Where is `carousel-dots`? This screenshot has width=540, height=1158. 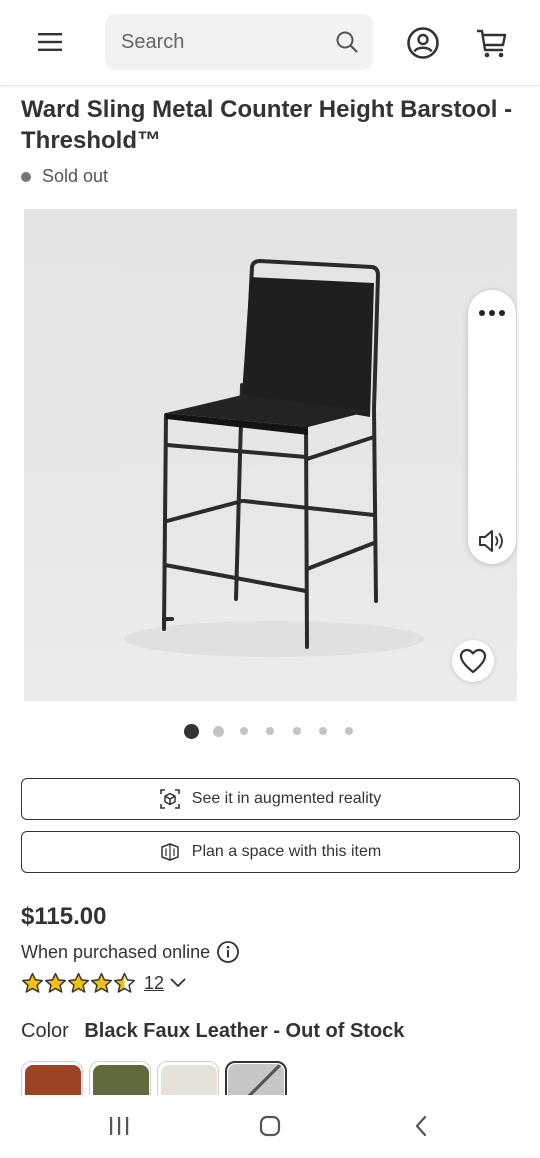
carousel-dots is located at coordinates (270, 731).